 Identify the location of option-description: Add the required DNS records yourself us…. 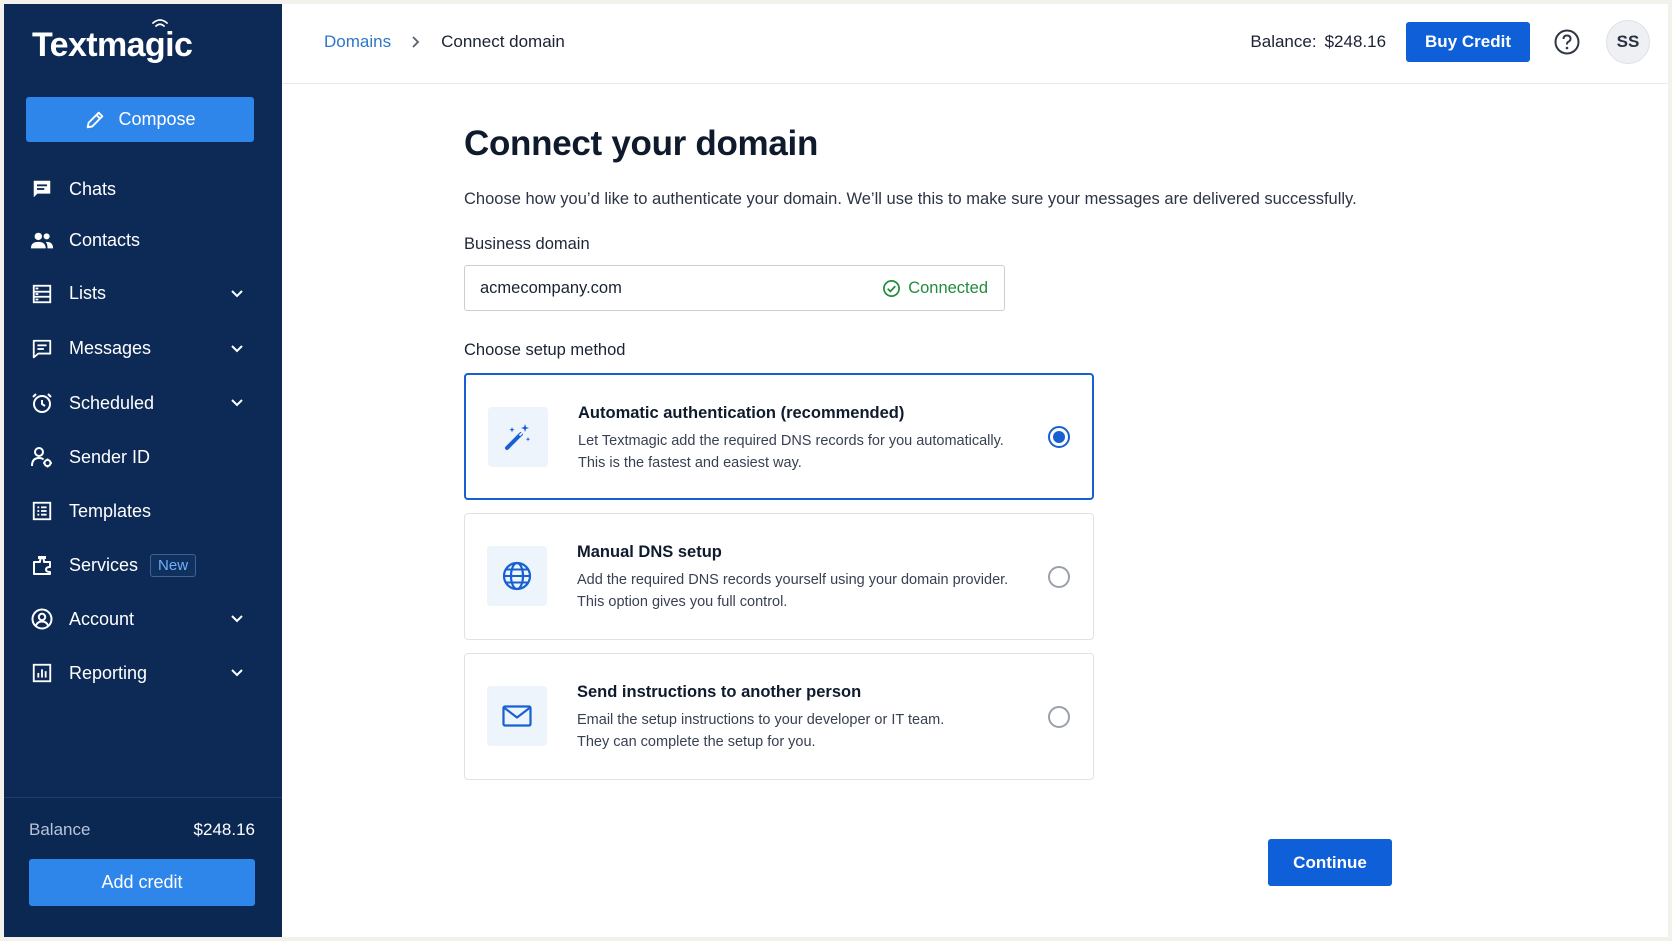
(797, 591).